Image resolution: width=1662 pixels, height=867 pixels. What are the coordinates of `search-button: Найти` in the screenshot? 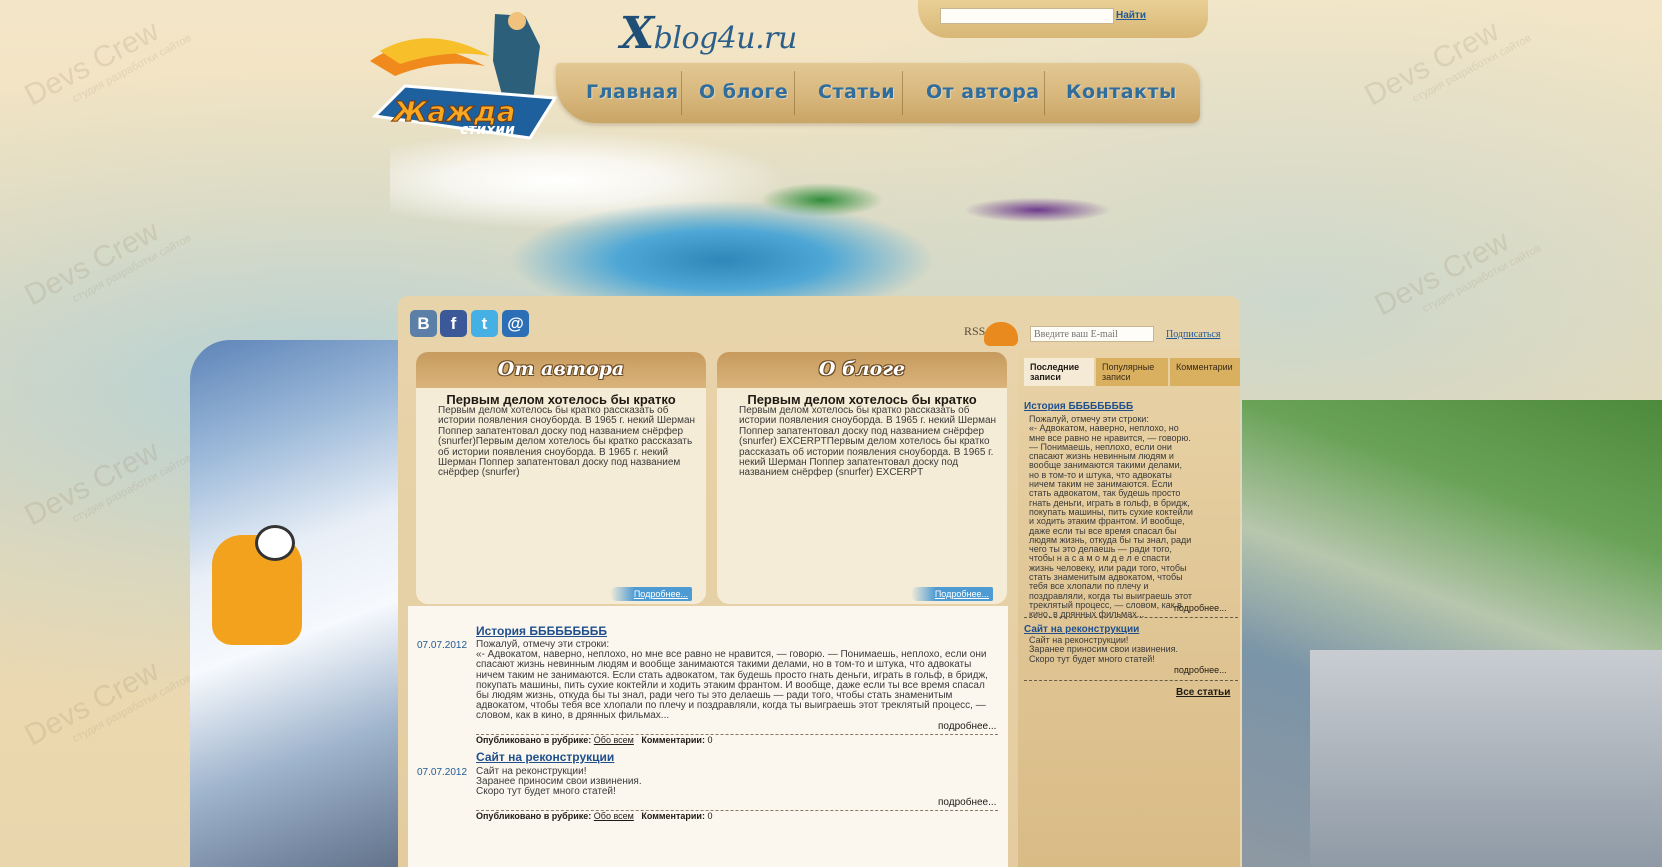 It's located at (1131, 15).